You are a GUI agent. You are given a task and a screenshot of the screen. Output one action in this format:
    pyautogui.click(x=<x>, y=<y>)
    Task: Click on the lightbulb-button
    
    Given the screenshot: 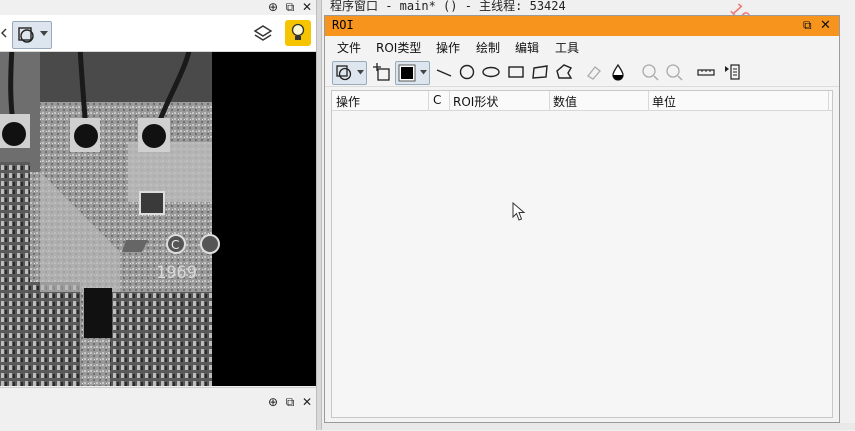 What is the action you would take?
    pyautogui.click(x=298, y=33)
    